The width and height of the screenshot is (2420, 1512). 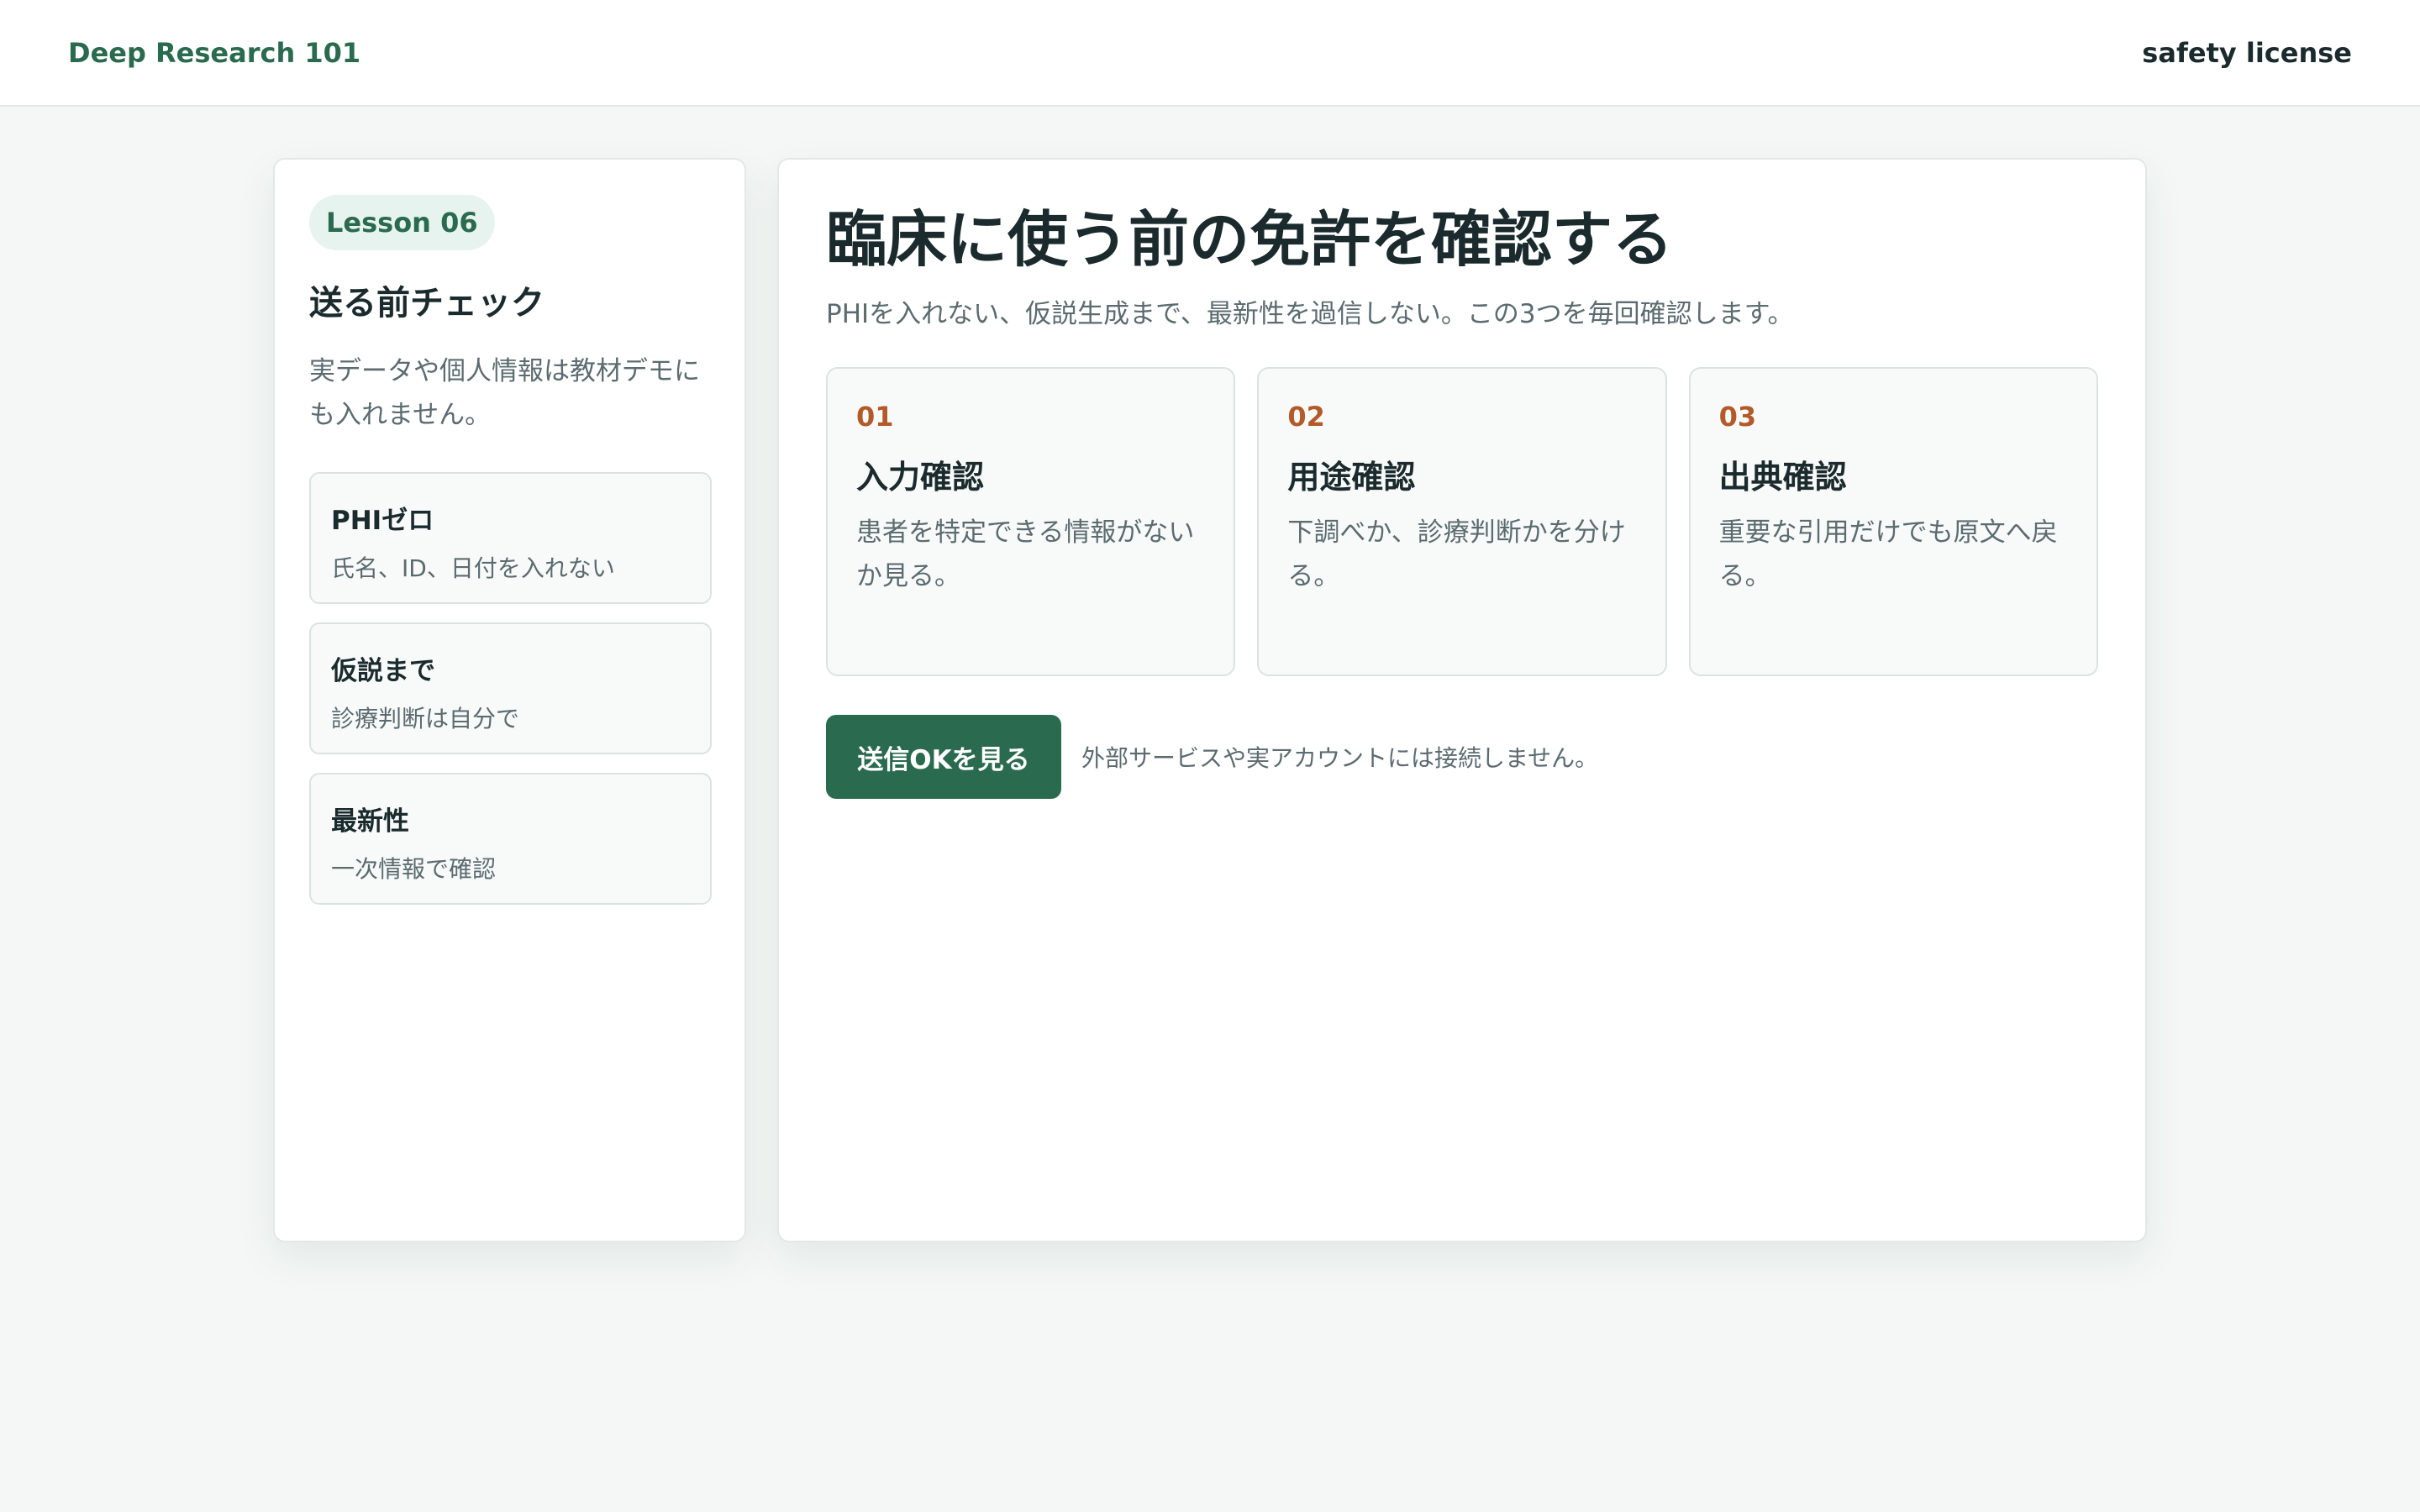 I want to click on connection-note: 外部サービスや実アカウントには接続しません。, so click(x=1340, y=758).